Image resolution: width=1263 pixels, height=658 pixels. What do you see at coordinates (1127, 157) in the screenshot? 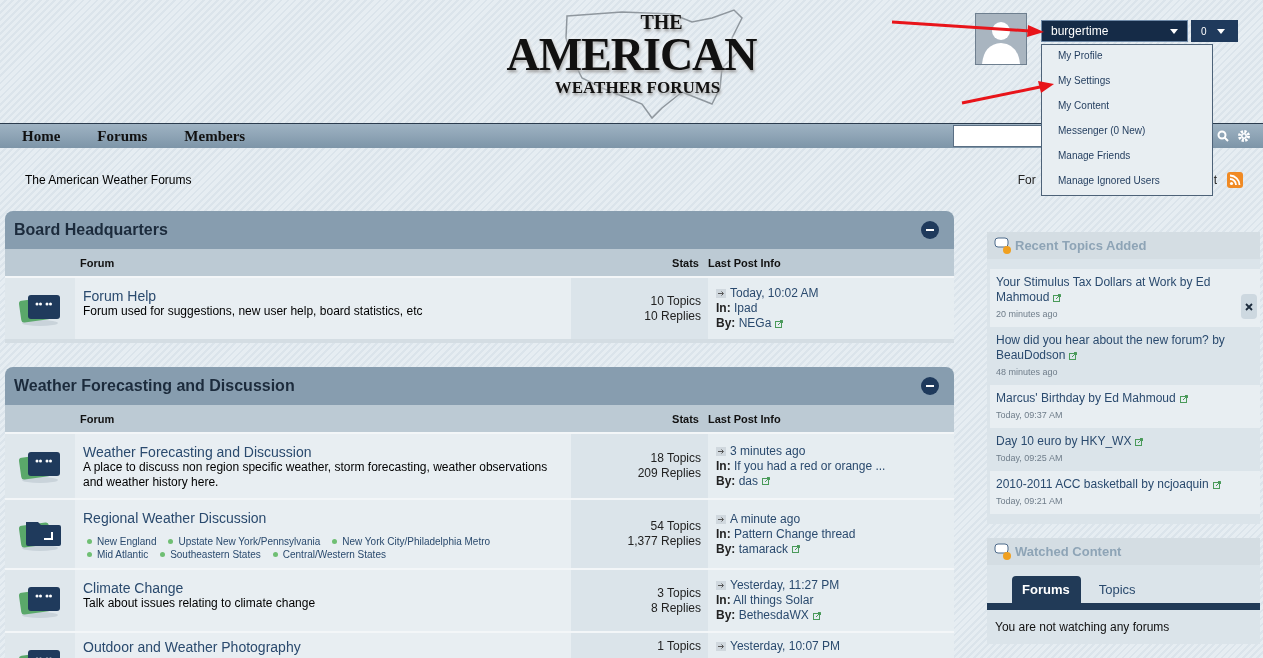
I see `menu-item: Manage Friends` at bounding box center [1127, 157].